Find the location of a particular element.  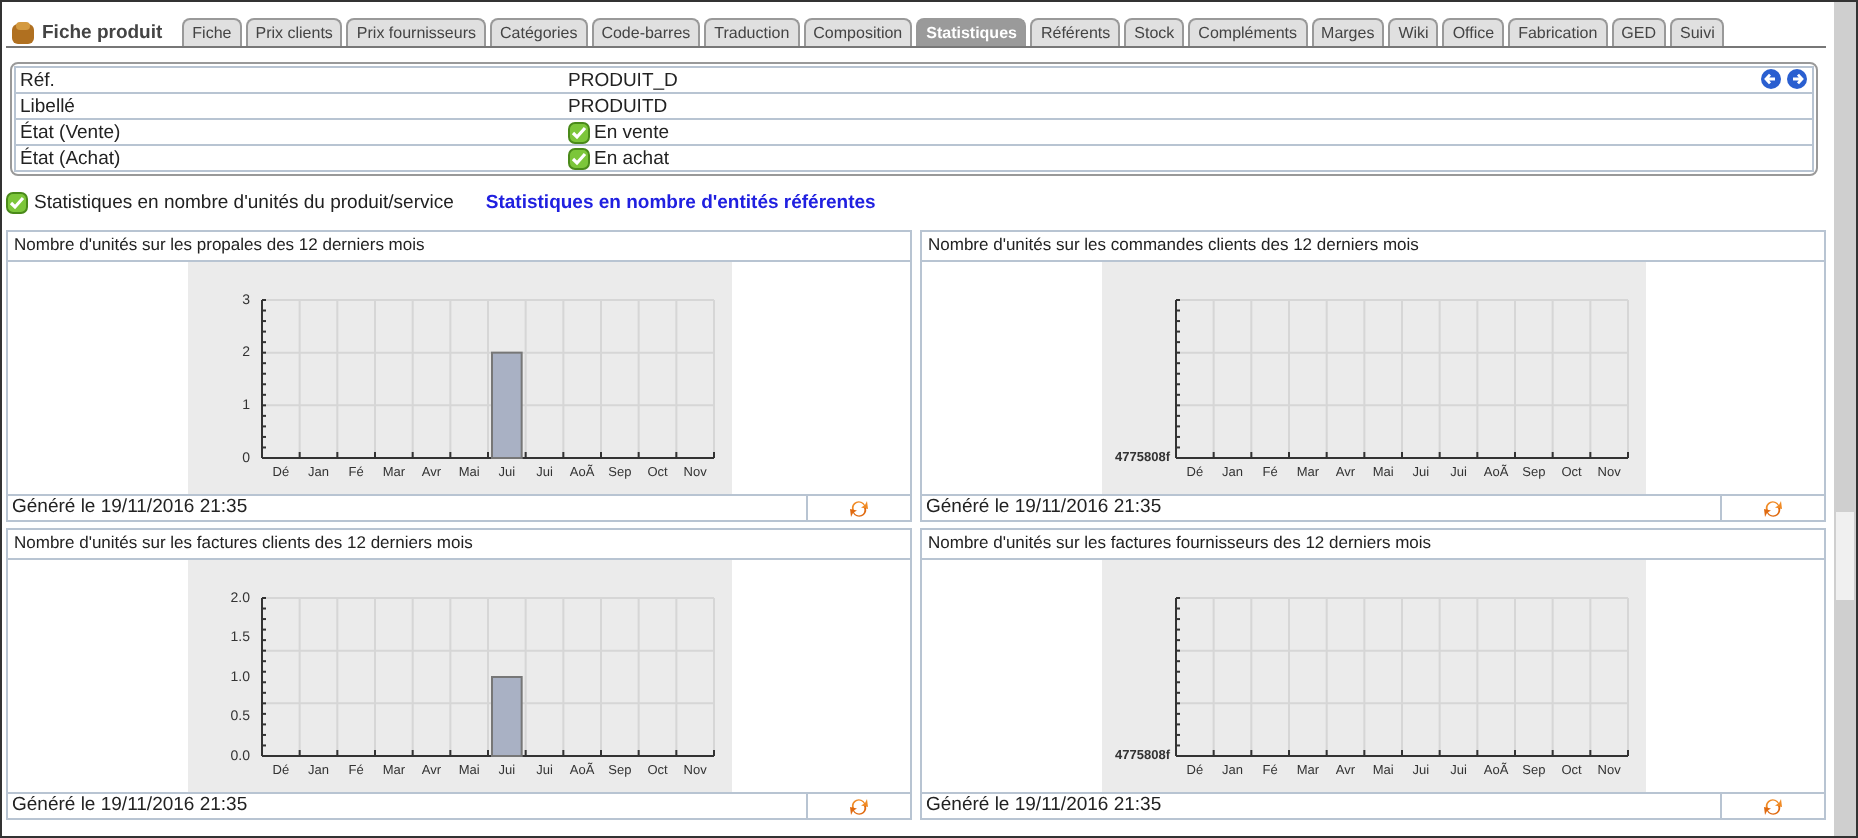

tab: Fabrication is located at coordinates (1558, 32).